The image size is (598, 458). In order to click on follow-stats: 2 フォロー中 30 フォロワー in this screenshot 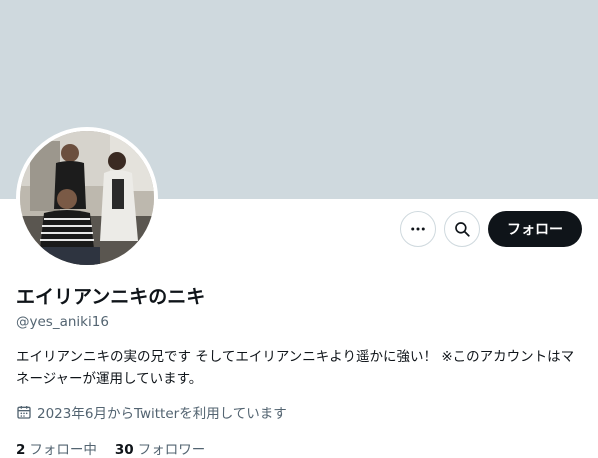, I will do `click(119, 448)`.